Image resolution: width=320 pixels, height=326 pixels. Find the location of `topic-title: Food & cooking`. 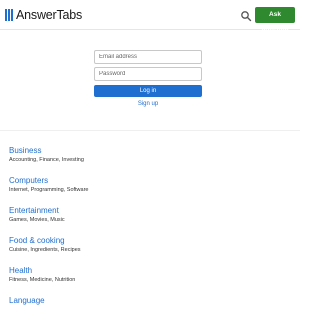

topic-title: Food & cooking is located at coordinates (149, 241).